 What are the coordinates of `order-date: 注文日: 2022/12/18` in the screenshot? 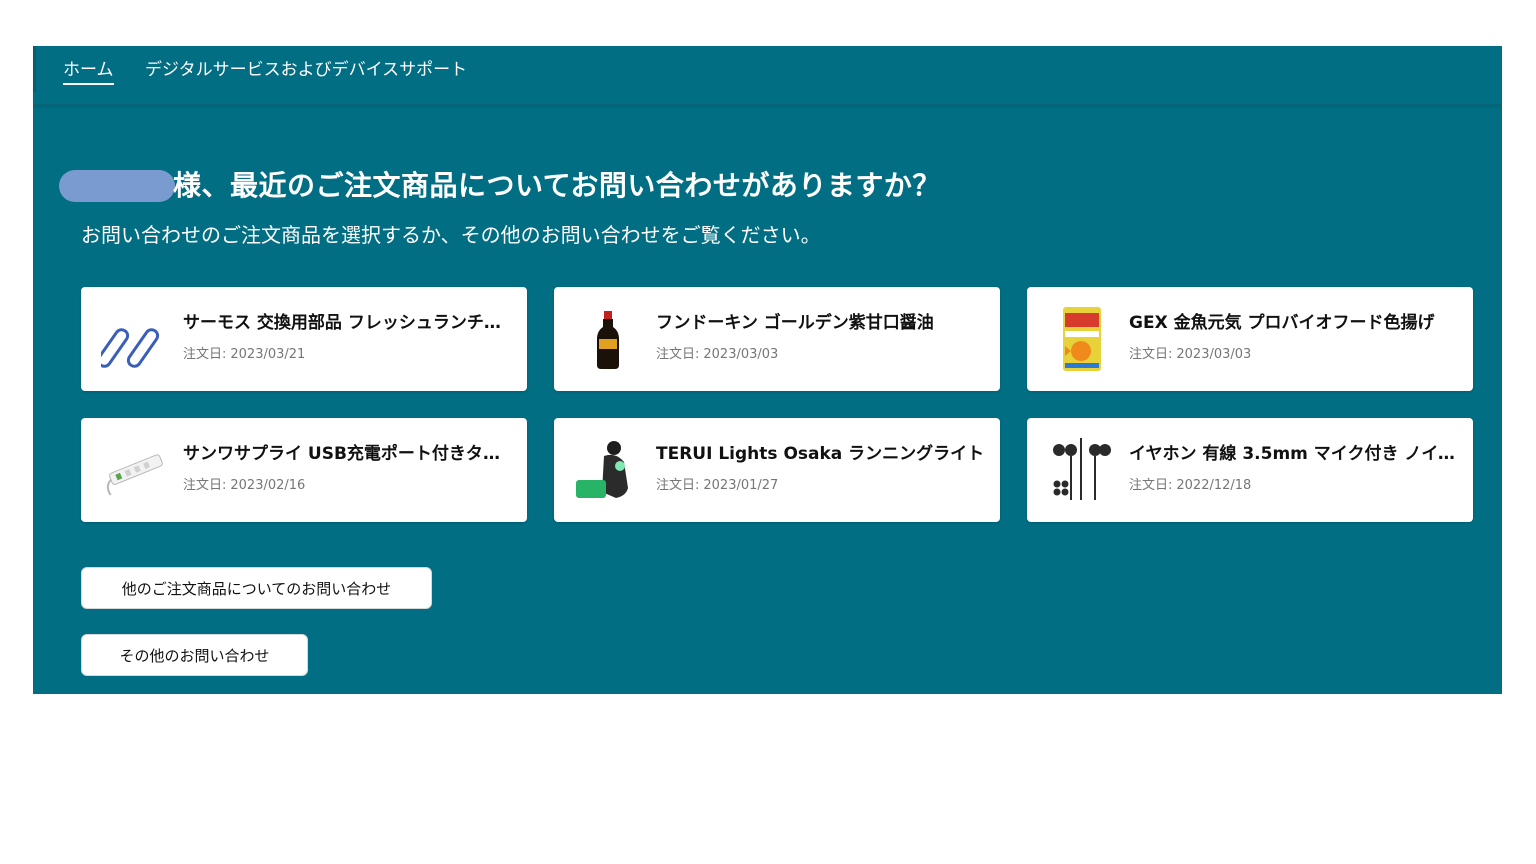 It's located at (1192, 483).